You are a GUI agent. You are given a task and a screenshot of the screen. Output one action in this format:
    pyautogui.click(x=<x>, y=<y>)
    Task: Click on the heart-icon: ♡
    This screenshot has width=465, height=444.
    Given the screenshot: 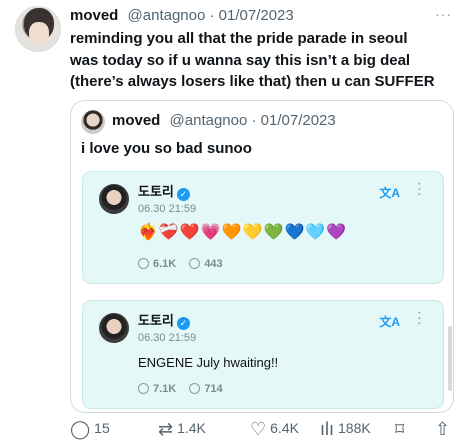 What is the action you would take?
    pyautogui.click(x=258, y=429)
    